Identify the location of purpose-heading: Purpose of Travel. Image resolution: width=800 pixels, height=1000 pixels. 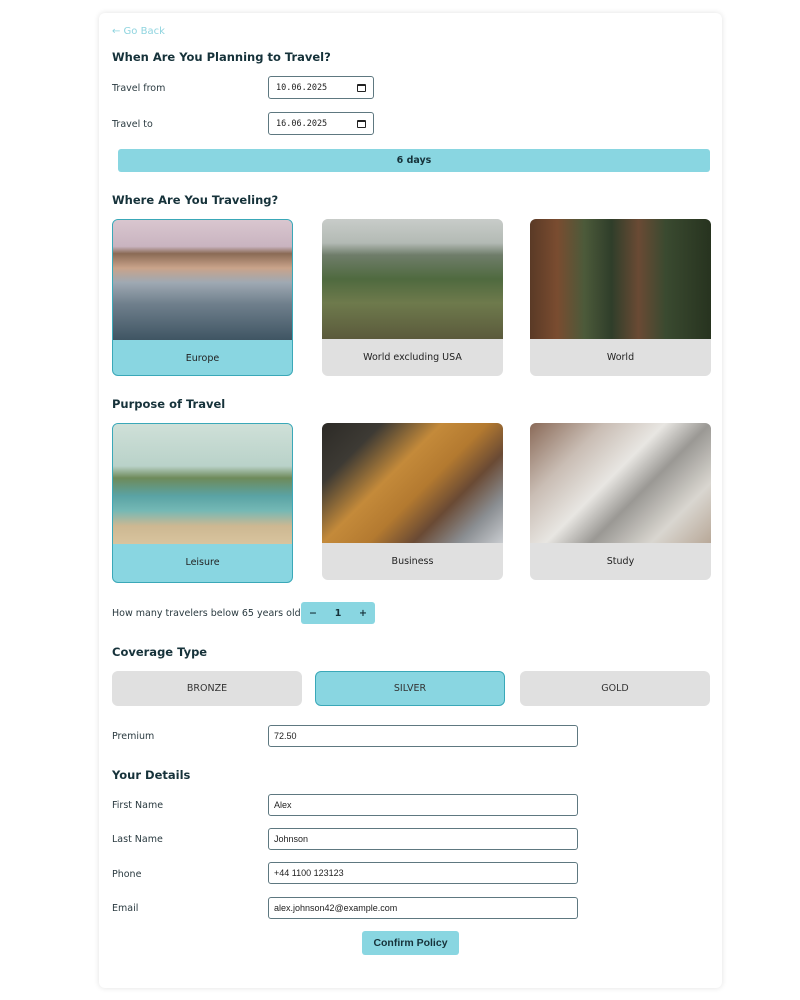
(169, 404).